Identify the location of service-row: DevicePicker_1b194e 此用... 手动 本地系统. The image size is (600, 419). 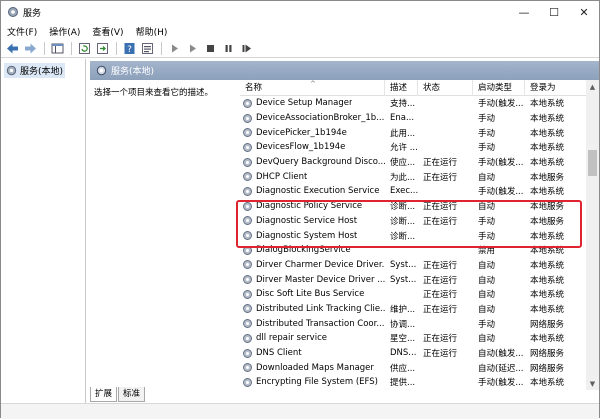
(413, 132).